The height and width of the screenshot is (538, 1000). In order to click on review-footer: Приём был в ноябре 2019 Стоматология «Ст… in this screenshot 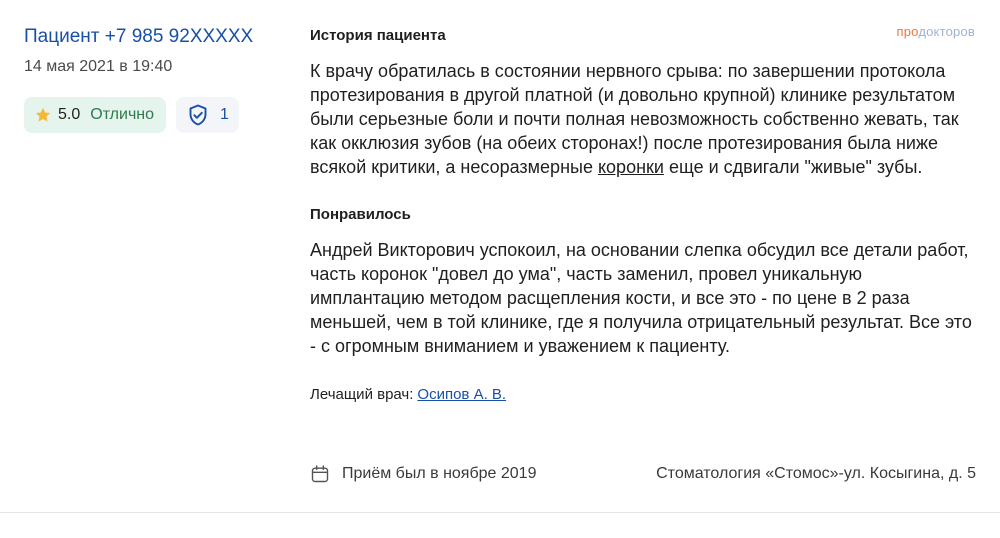, I will do `click(643, 474)`.